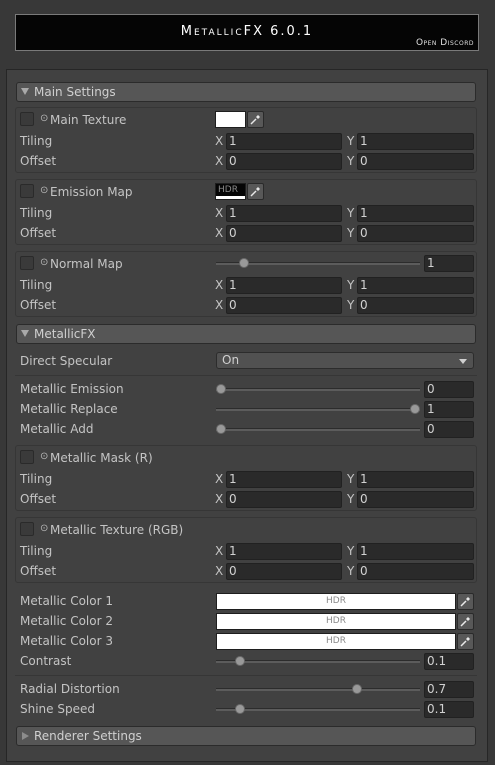  Describe the element at coordinates (27, 529) in the screenshot. I see `metallic-texture-slot` at that location.